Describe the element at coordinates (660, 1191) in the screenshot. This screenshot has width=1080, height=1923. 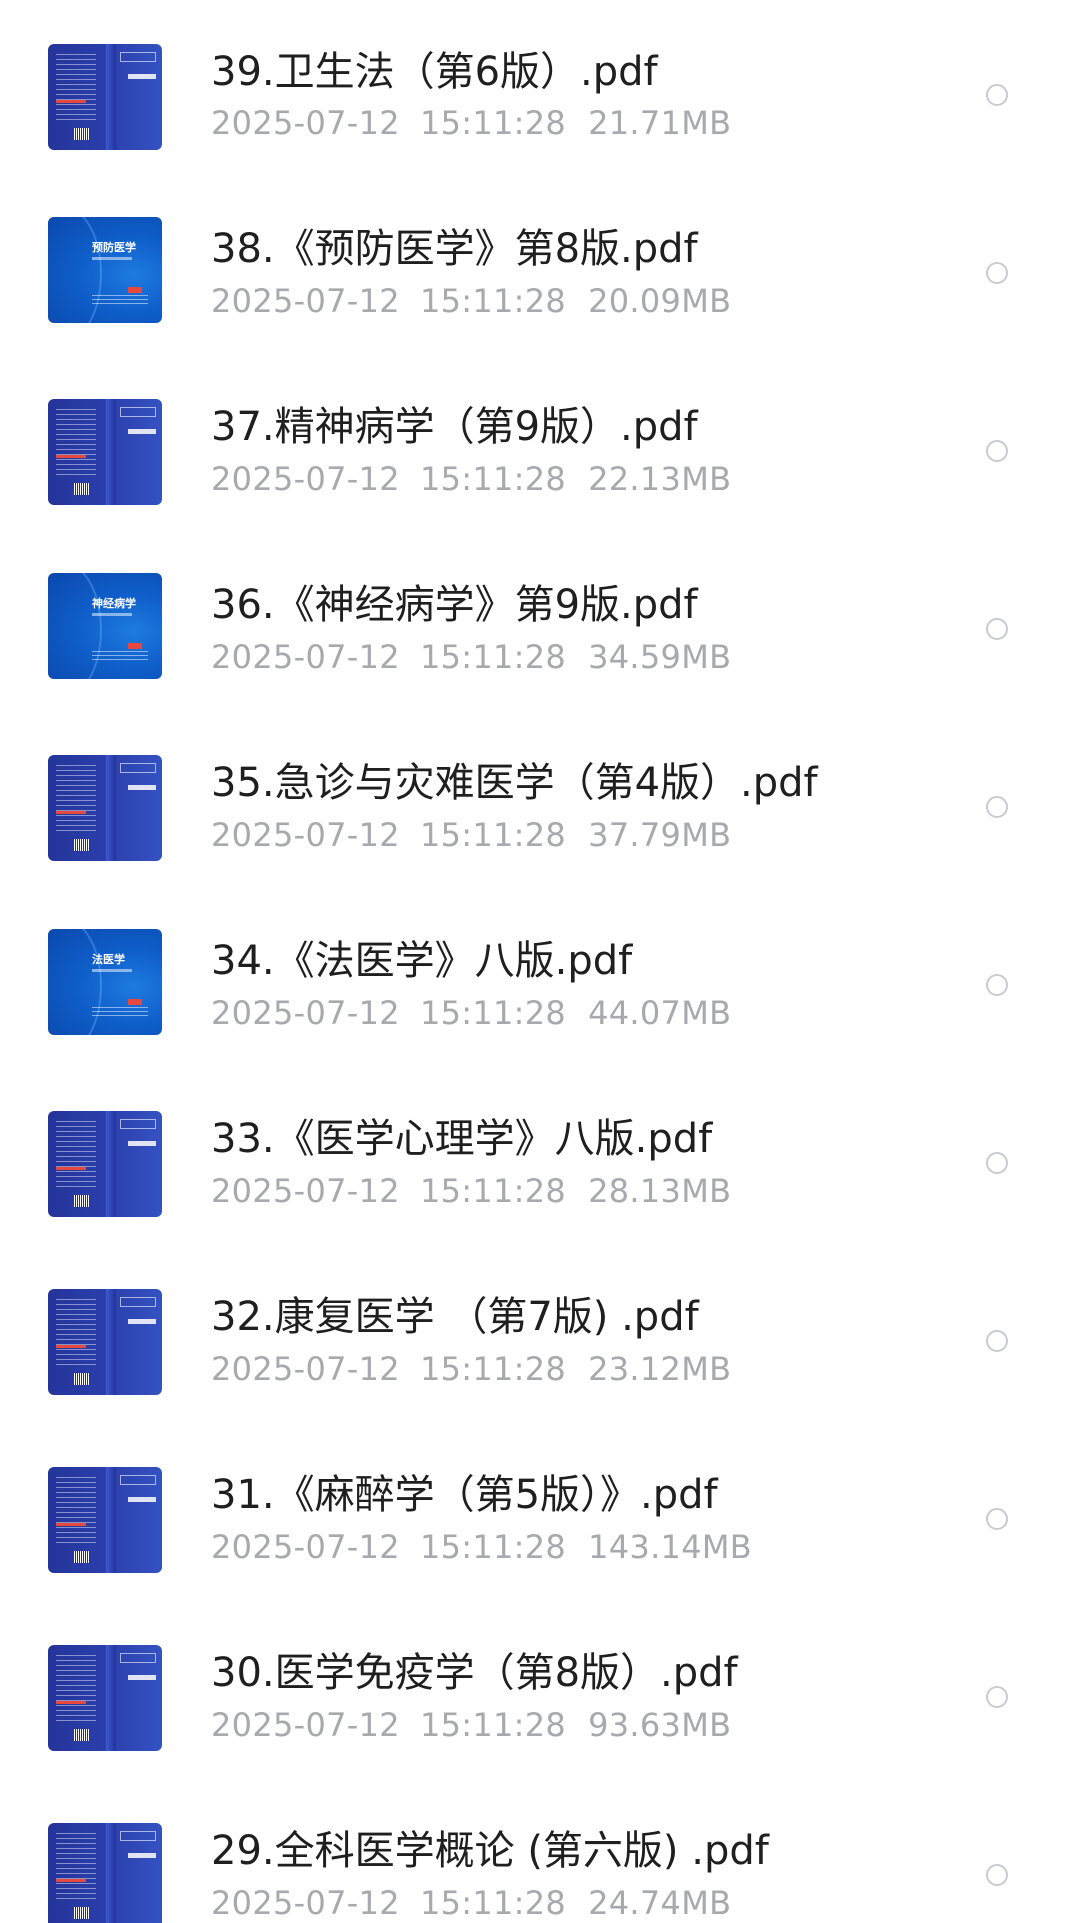
I see `file-size: 28.13MB` at that location.